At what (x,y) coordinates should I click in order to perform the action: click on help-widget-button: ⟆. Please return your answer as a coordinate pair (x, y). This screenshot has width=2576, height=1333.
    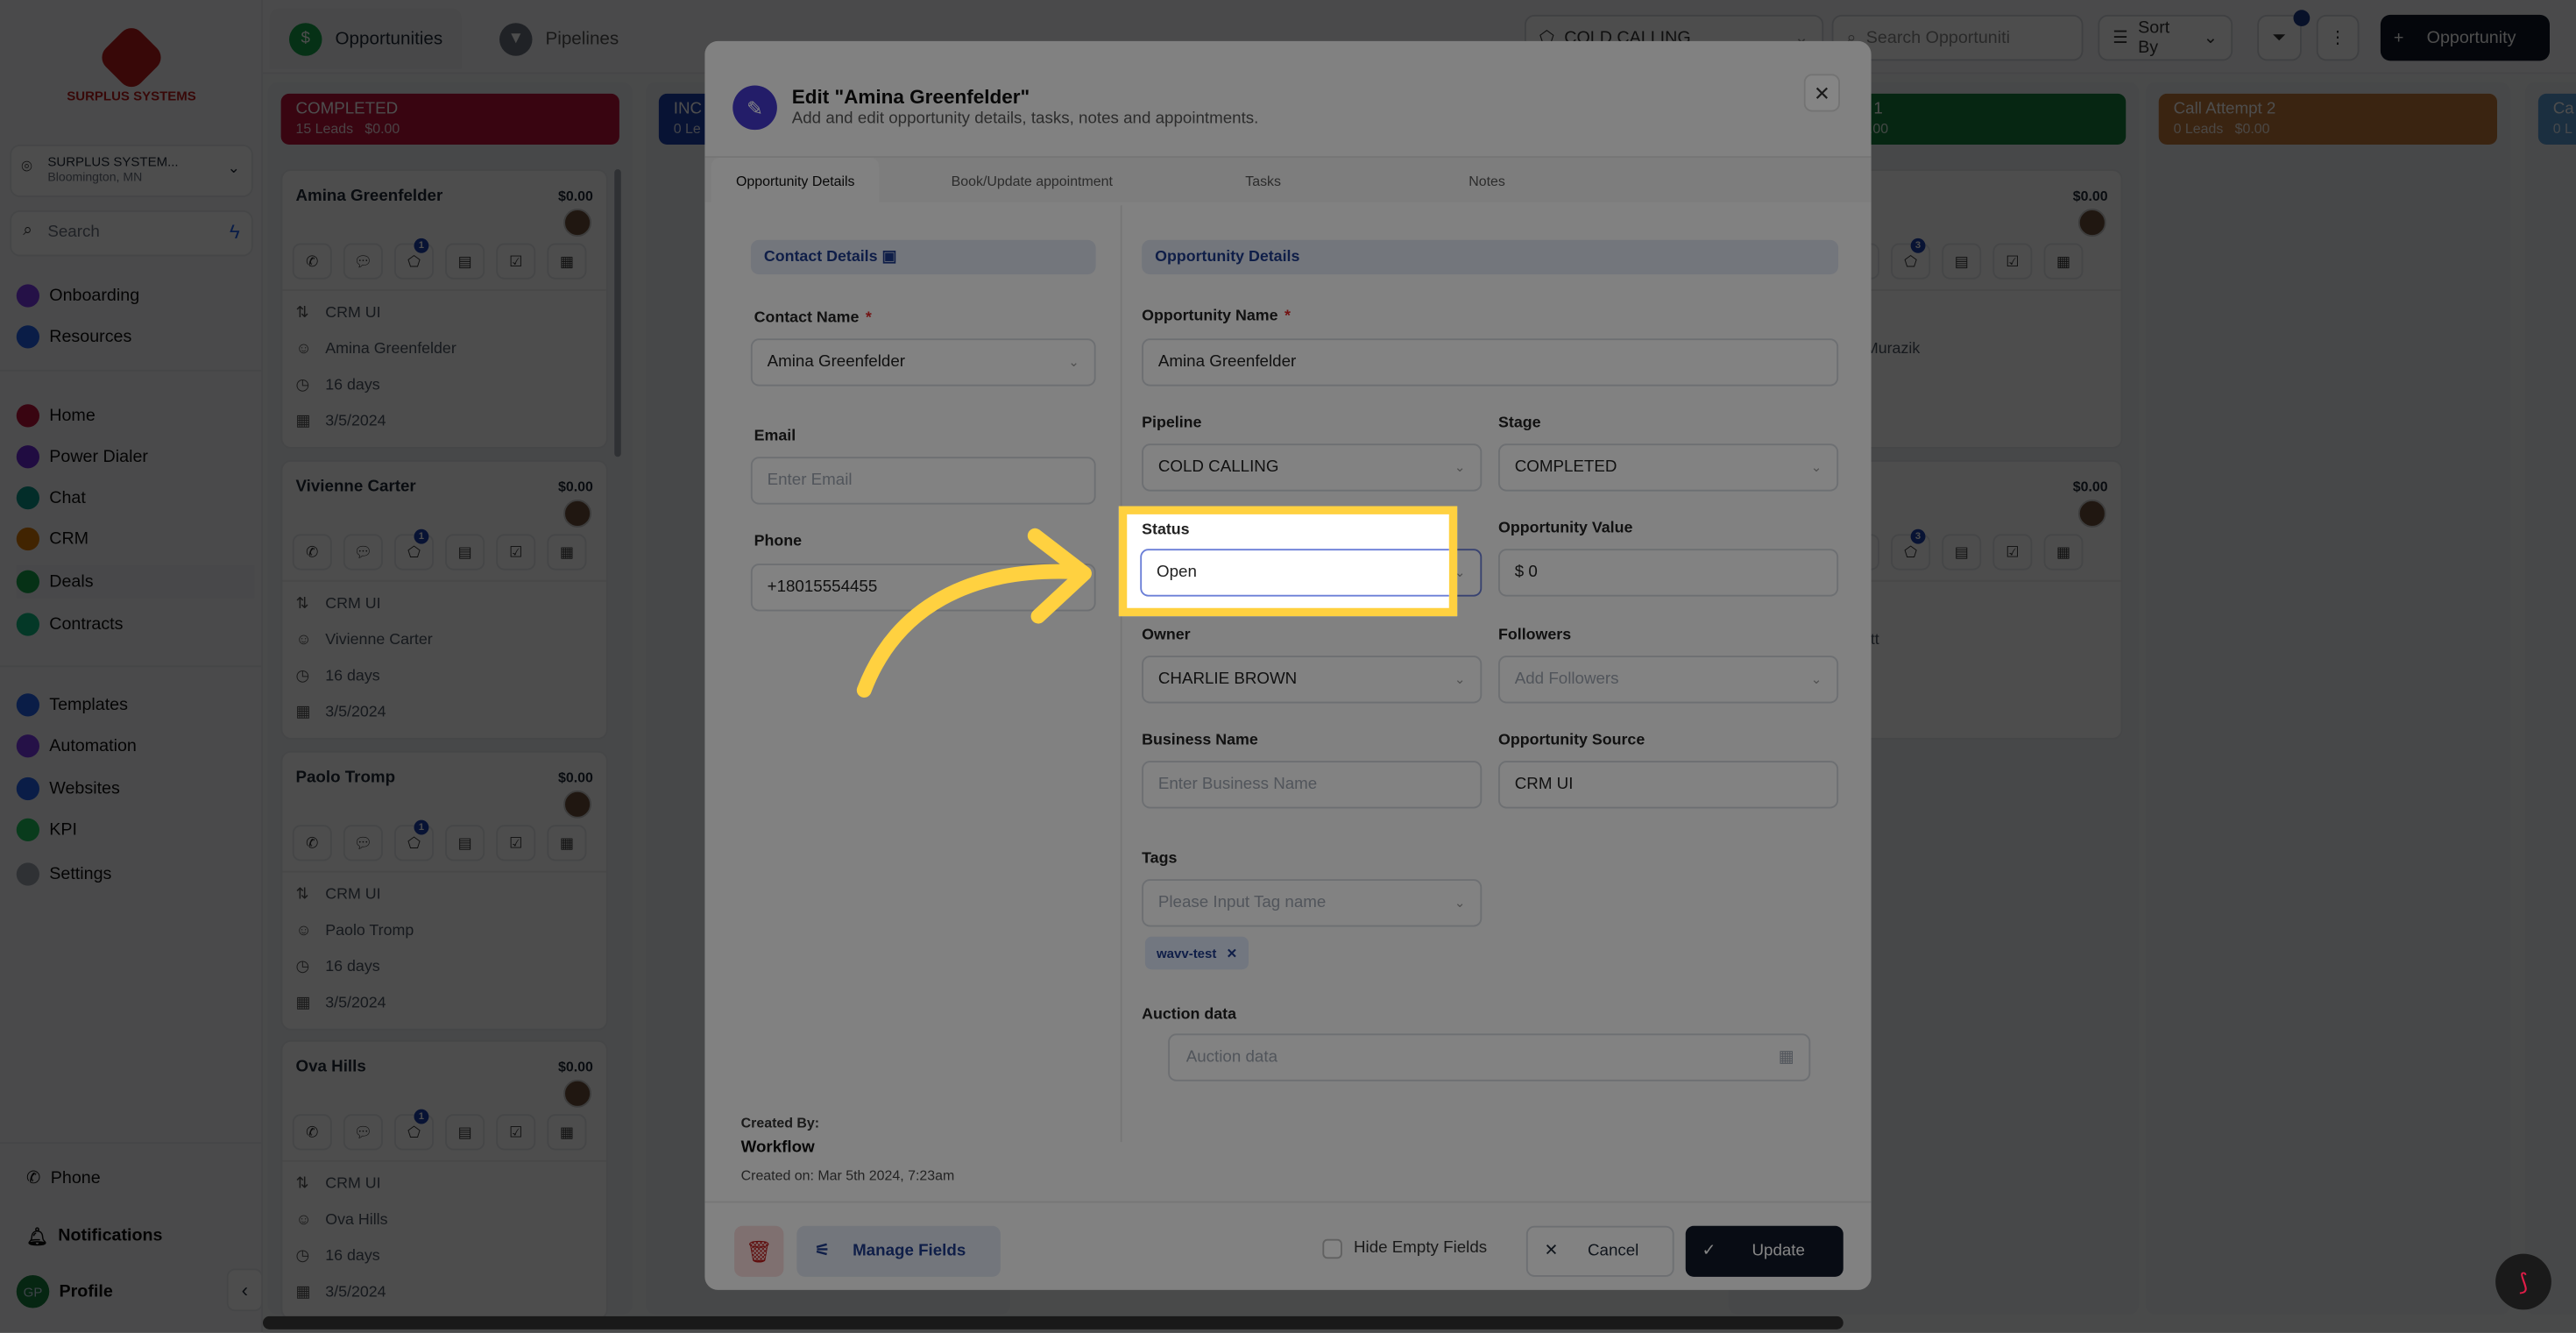
    Looking at the image, I should click on (2523, 1281).